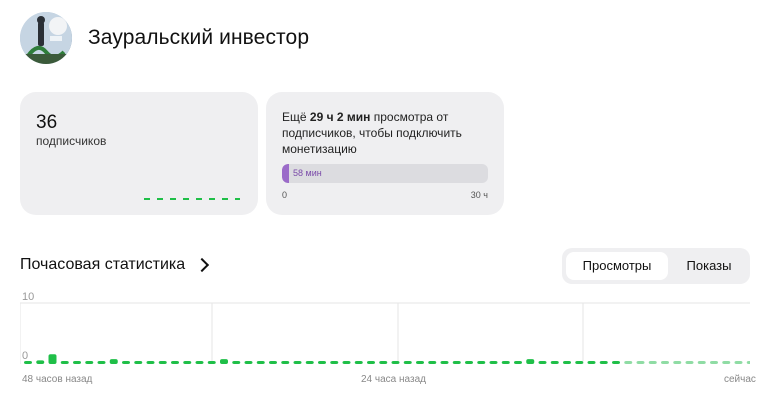 The height and width of the screenshot is (403, 768). I want to click on tab-views: Просмотры, so click(617, 266).